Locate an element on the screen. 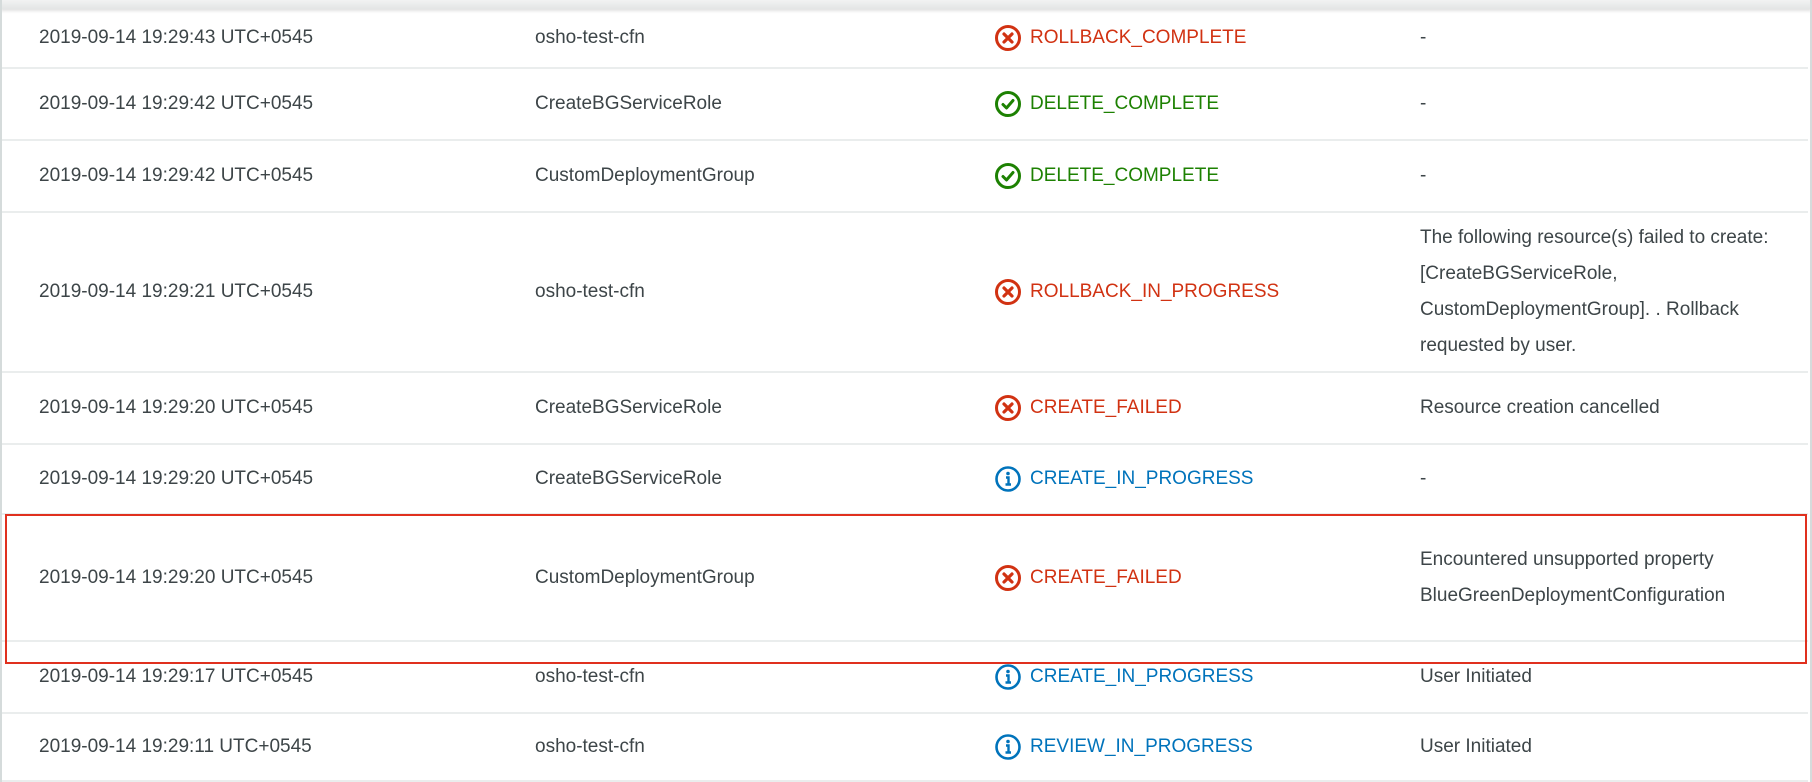 The height and width of the screenshot is (782, 1812). status-reason-cell: Resource creation cancelled is located at coordinates (1540, 407).